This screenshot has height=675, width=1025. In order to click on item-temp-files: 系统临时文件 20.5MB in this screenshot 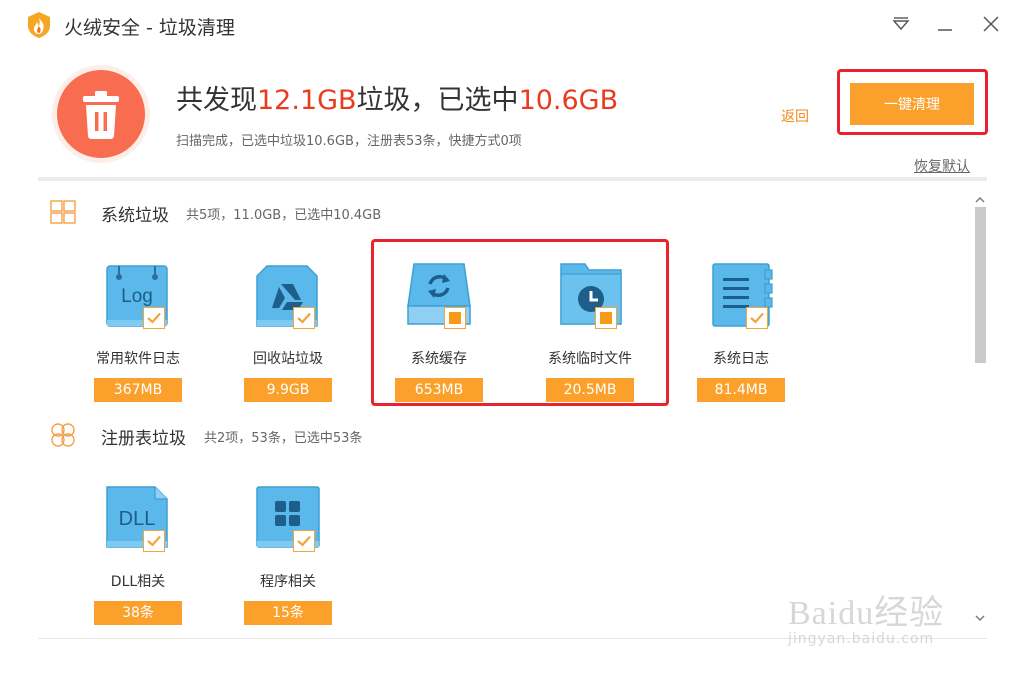, I will do `click(590, 332)`.